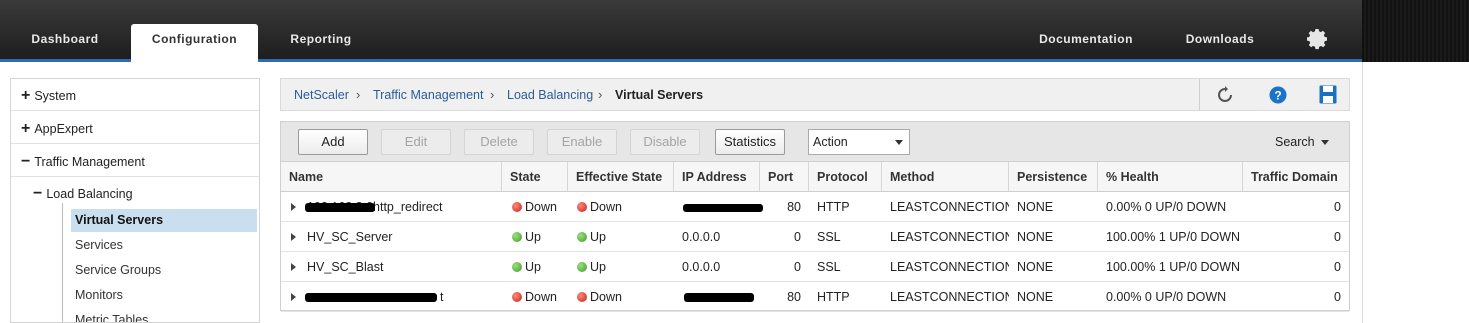  Describe the element at coordinates (1415, 192) in the screenshot. I see `right-gutter` at that location.